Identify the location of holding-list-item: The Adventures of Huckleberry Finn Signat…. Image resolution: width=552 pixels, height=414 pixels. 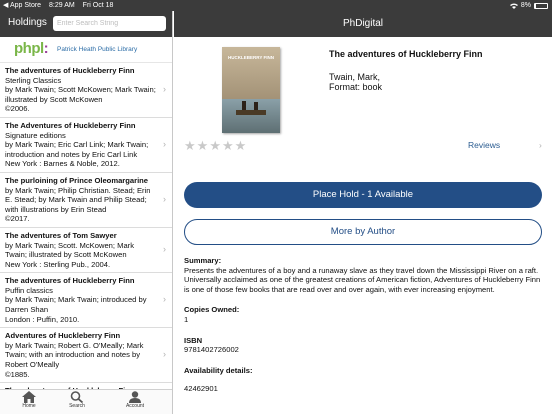
(86, 145).